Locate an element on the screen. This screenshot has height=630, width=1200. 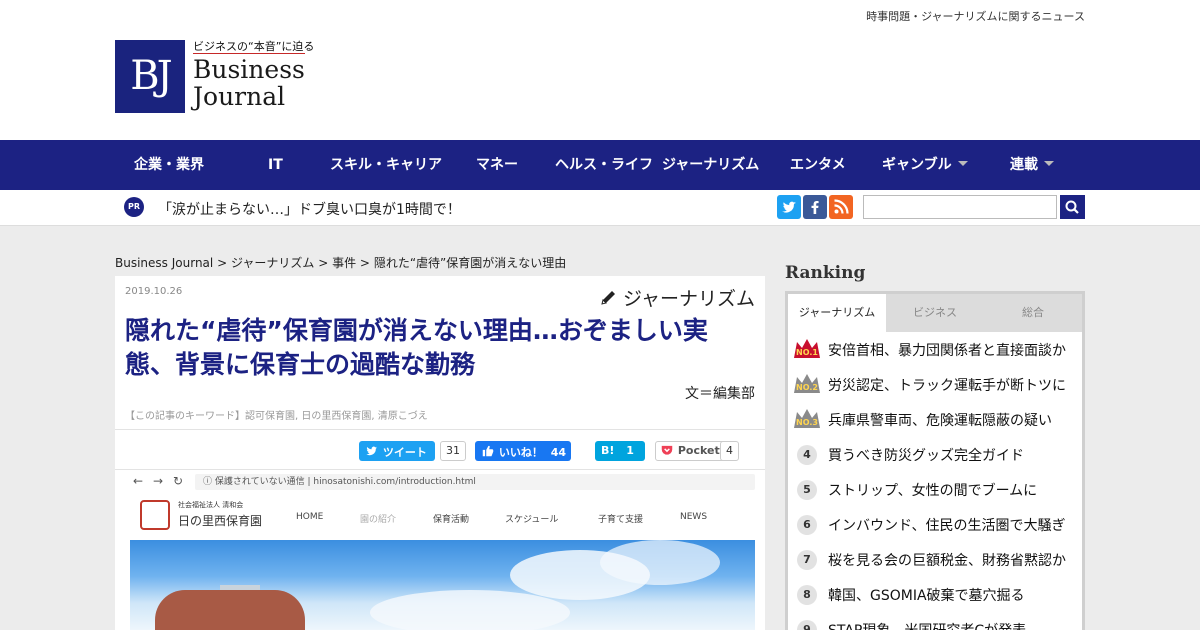
share-bar: ツイート 31 いいね！ 44 B! 1 Pocket 4 is located at coordinates (440, 452).